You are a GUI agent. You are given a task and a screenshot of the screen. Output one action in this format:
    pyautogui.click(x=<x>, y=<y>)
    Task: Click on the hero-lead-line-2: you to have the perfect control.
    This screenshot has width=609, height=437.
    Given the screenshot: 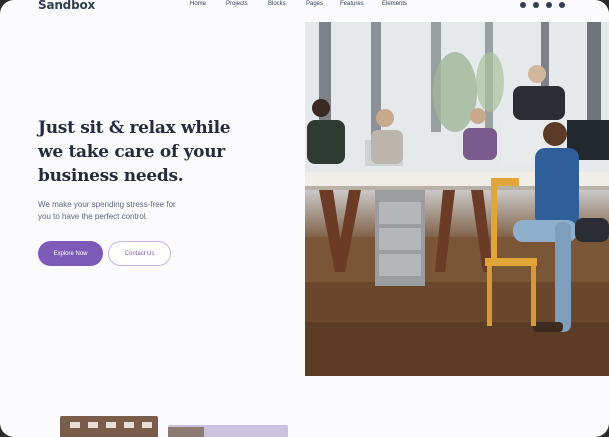 What is the action you would take?
    pyautogui.click(x=93, y=216)
    